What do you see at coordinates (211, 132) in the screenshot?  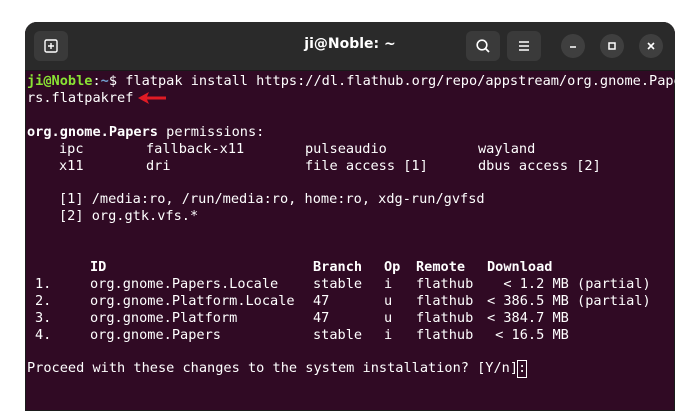 I see `permissions-label: permissions:` at bounding box center [211, 132].